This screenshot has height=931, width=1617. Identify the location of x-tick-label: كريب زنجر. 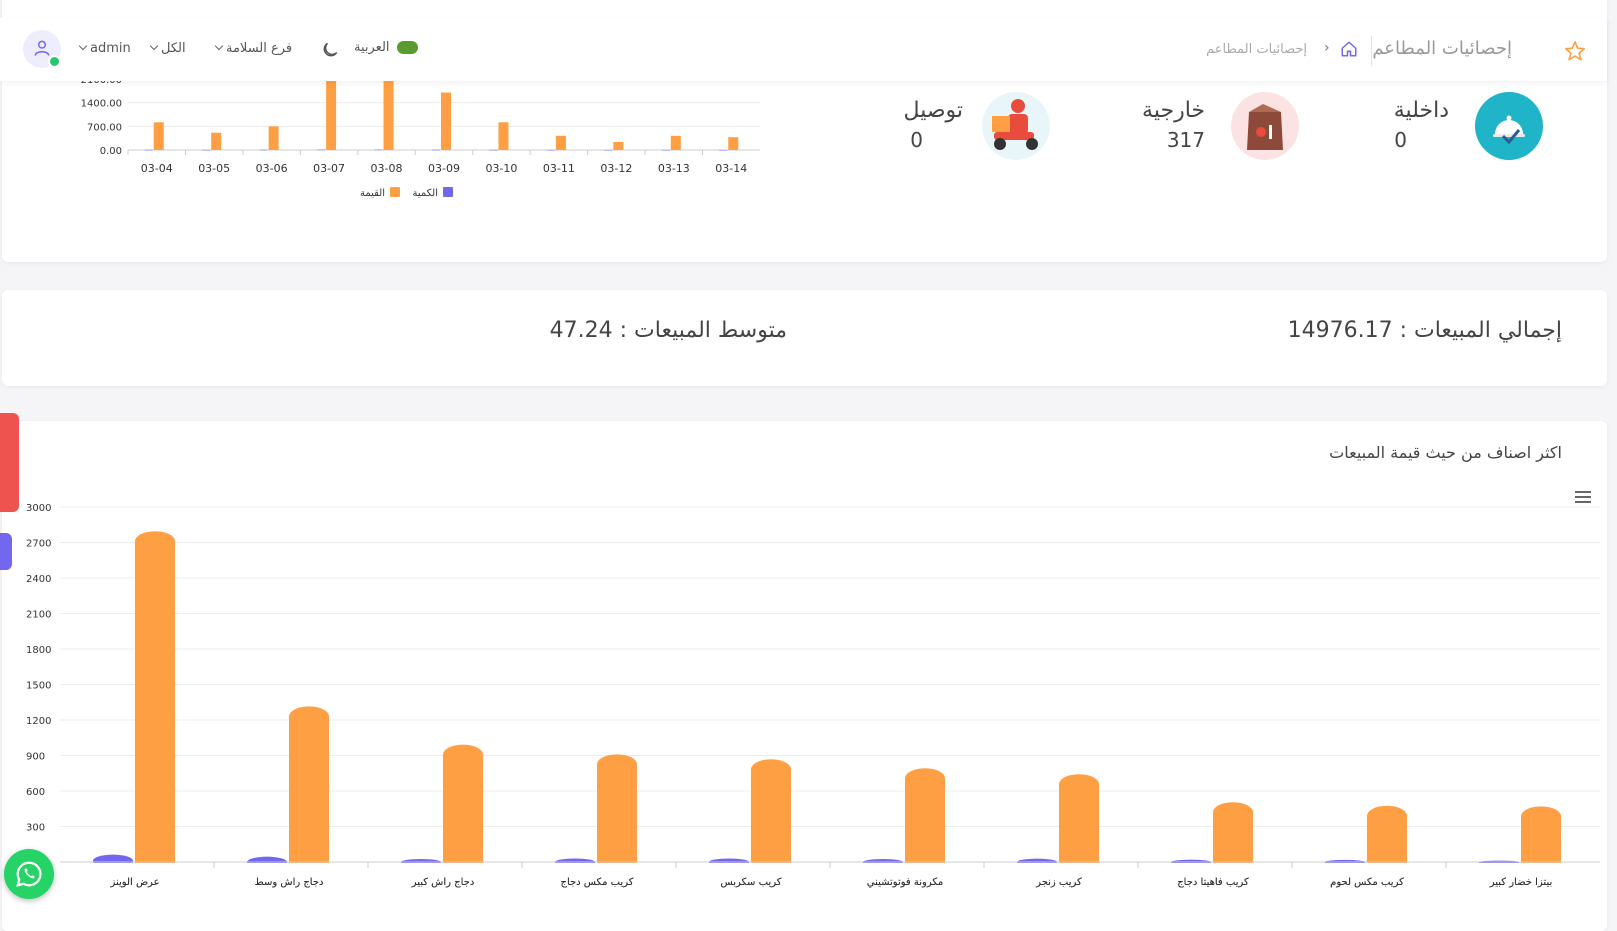
(1058, 882).